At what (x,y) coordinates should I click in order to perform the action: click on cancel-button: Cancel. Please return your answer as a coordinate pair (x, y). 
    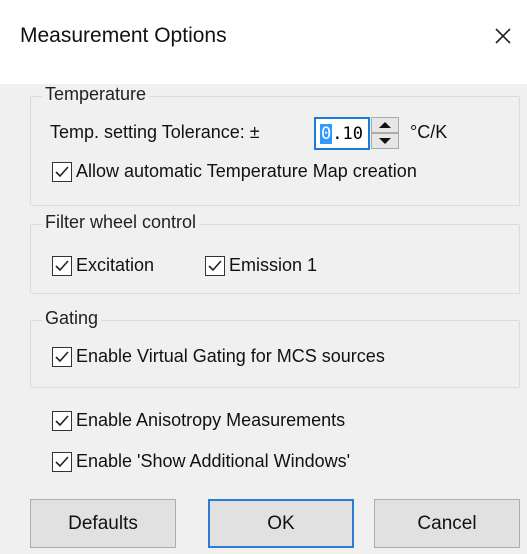
    Looking at the image, I should click on (447, 523).